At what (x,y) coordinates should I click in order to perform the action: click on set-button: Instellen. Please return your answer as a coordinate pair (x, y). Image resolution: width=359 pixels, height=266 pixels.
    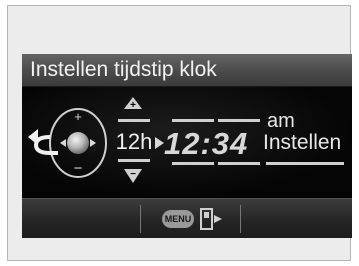
    Looking at the image, I should click on (302, 143).